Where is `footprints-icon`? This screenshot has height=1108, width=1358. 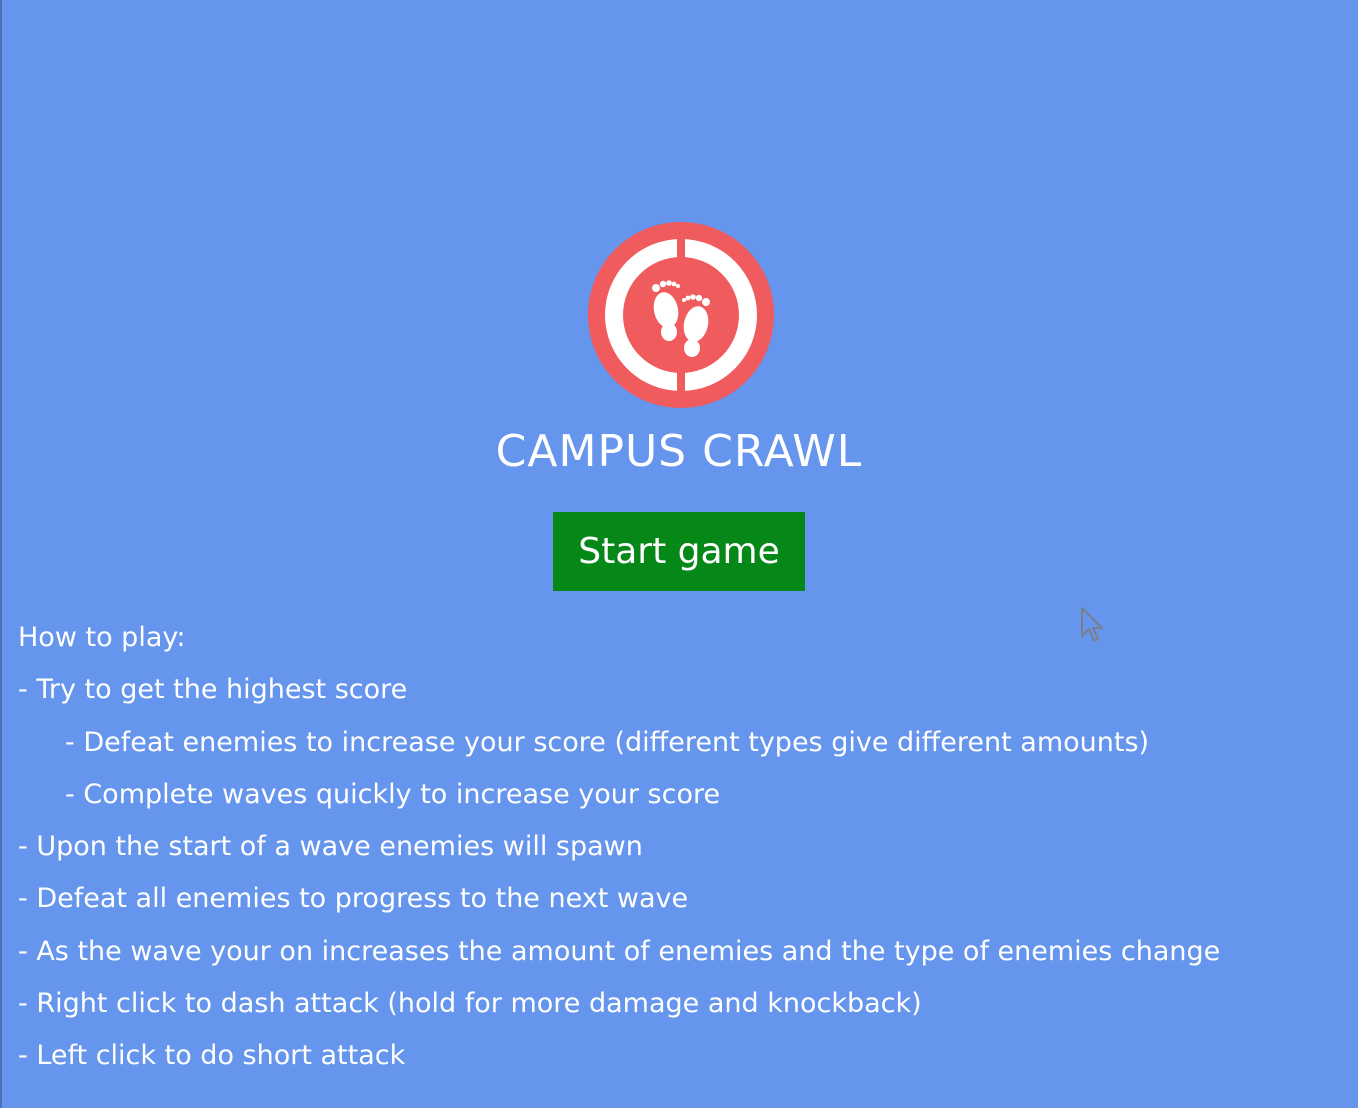
footprints-icon is located at coordinates (681, 315).